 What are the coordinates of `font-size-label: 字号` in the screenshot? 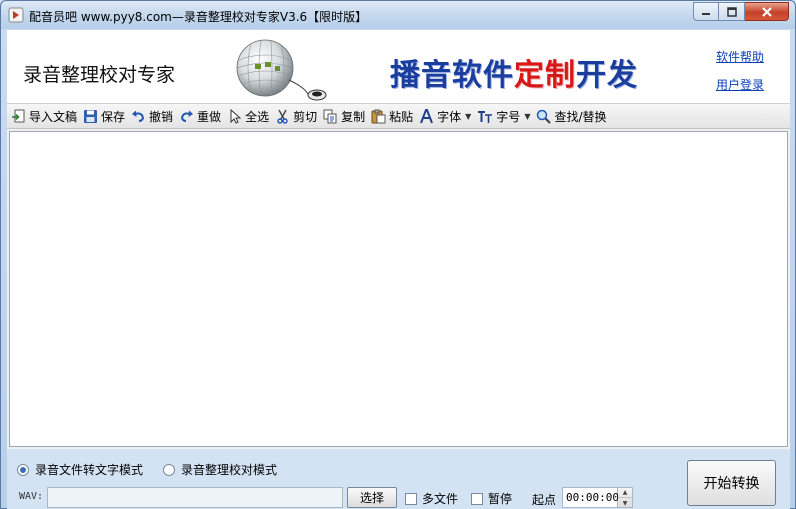 It's located at (508, 116).